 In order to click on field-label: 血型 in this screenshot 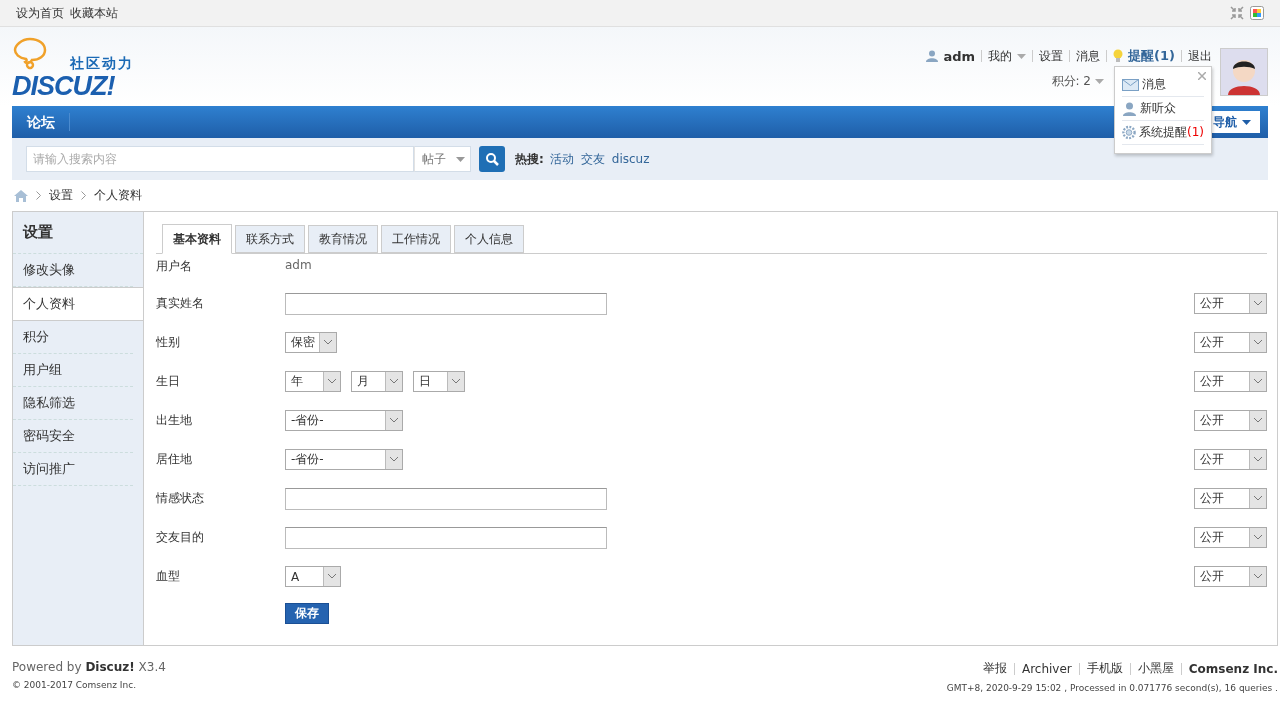, I will do `click(168, 576)`.